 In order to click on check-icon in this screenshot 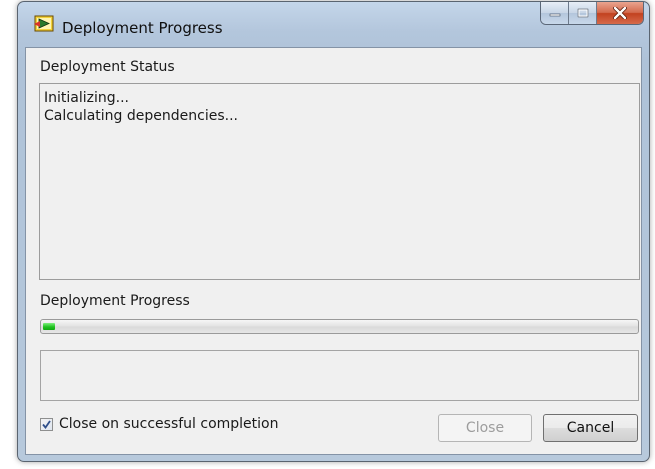, I will do `click(46, 424)`.